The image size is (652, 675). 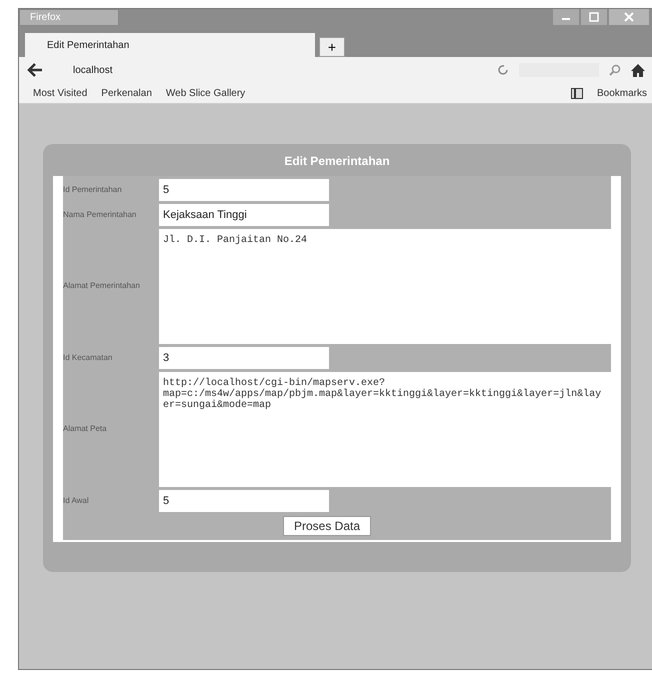 What do you see at coordinates (503, 70) in the screenshot?
I see `reload-icon` at bounding box center [503, 70].